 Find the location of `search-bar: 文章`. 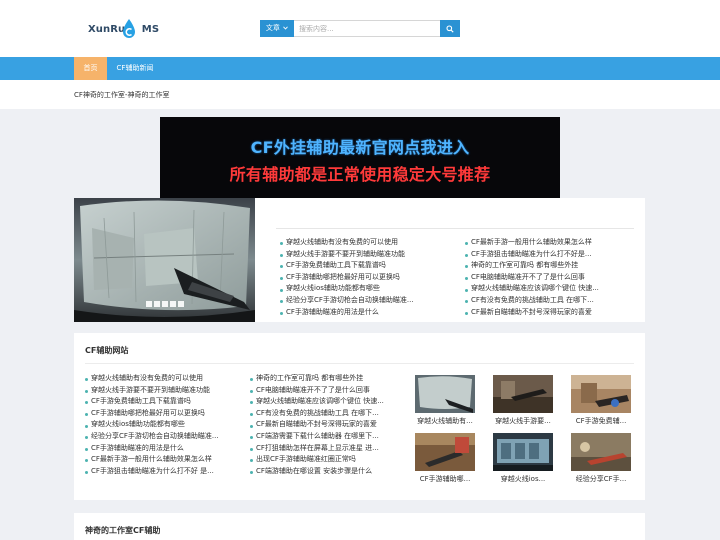

search-bar: 文章 is located at coordinates (360, 28).